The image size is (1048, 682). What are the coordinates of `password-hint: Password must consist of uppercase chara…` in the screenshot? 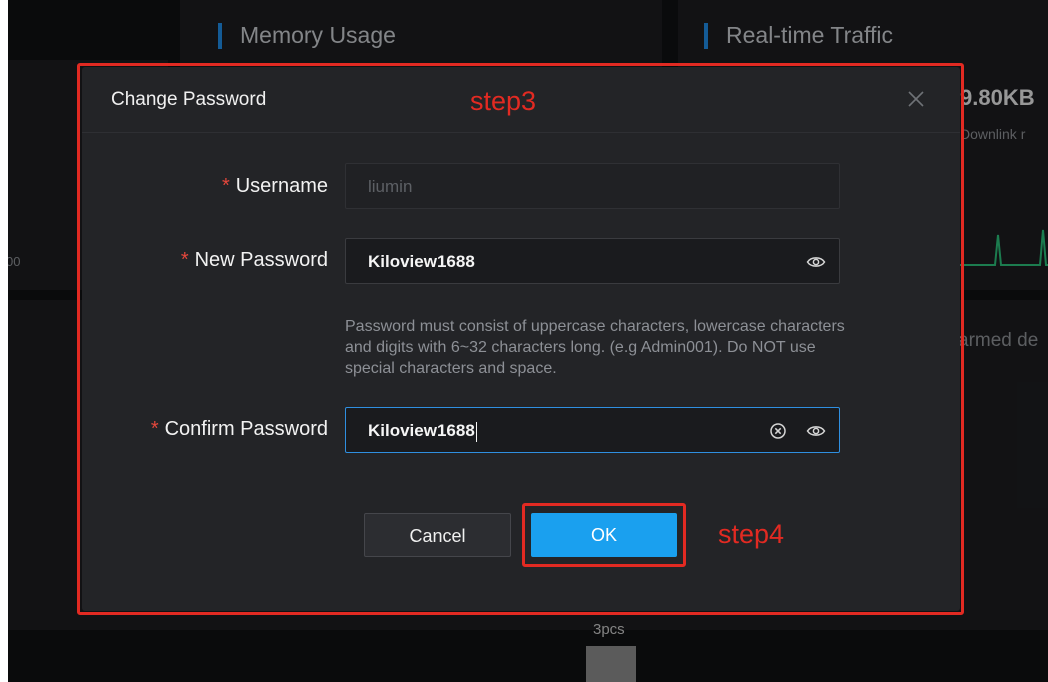 It's located at (595, 347).